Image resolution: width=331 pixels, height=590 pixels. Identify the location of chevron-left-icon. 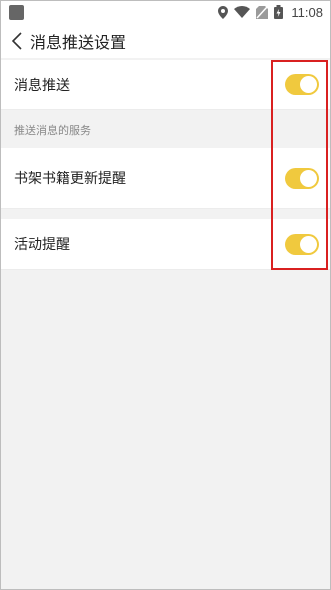
(17, 41).